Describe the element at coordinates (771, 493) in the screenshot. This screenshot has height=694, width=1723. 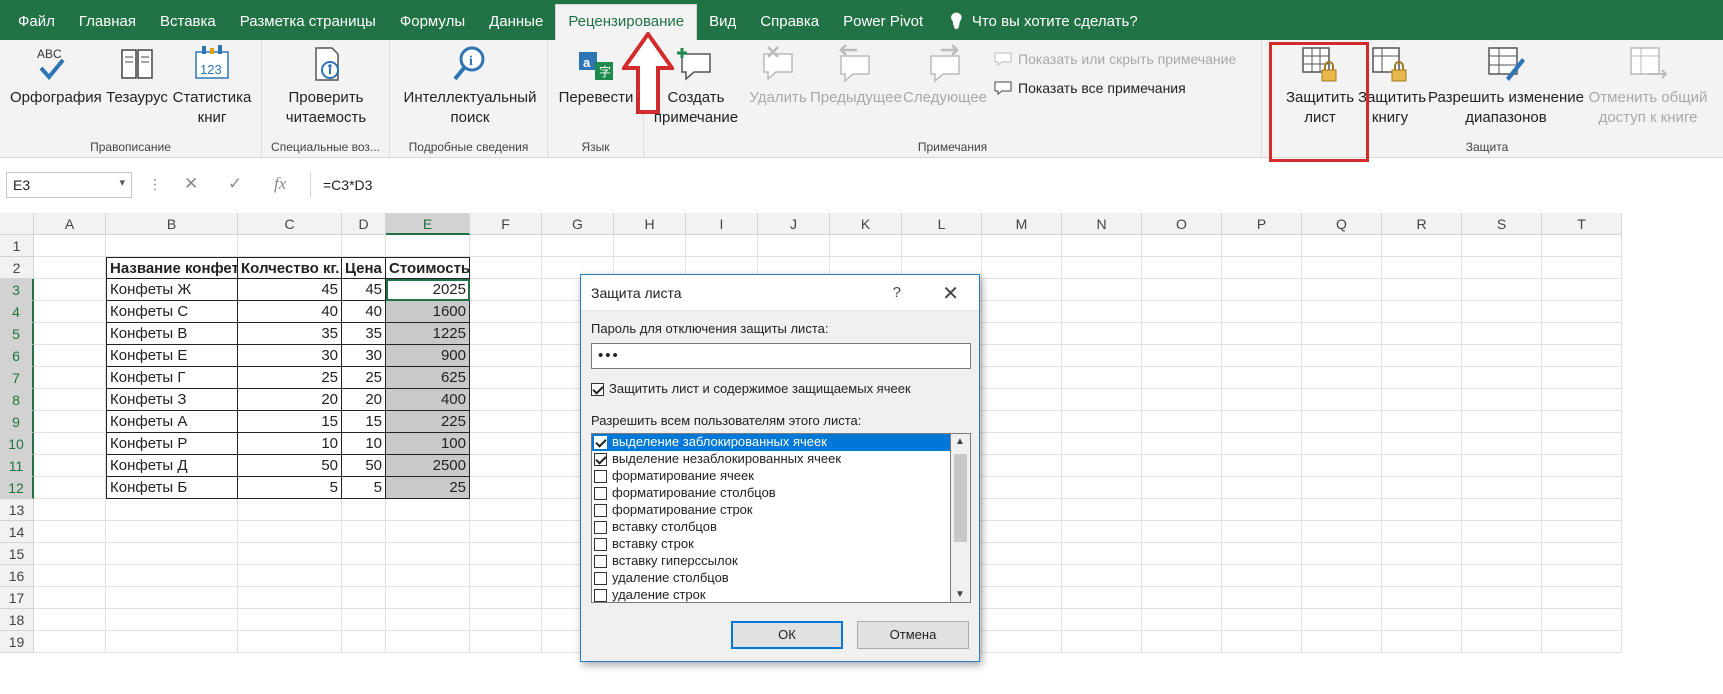
I see `permission-item: форматирование столбцов` at that location.